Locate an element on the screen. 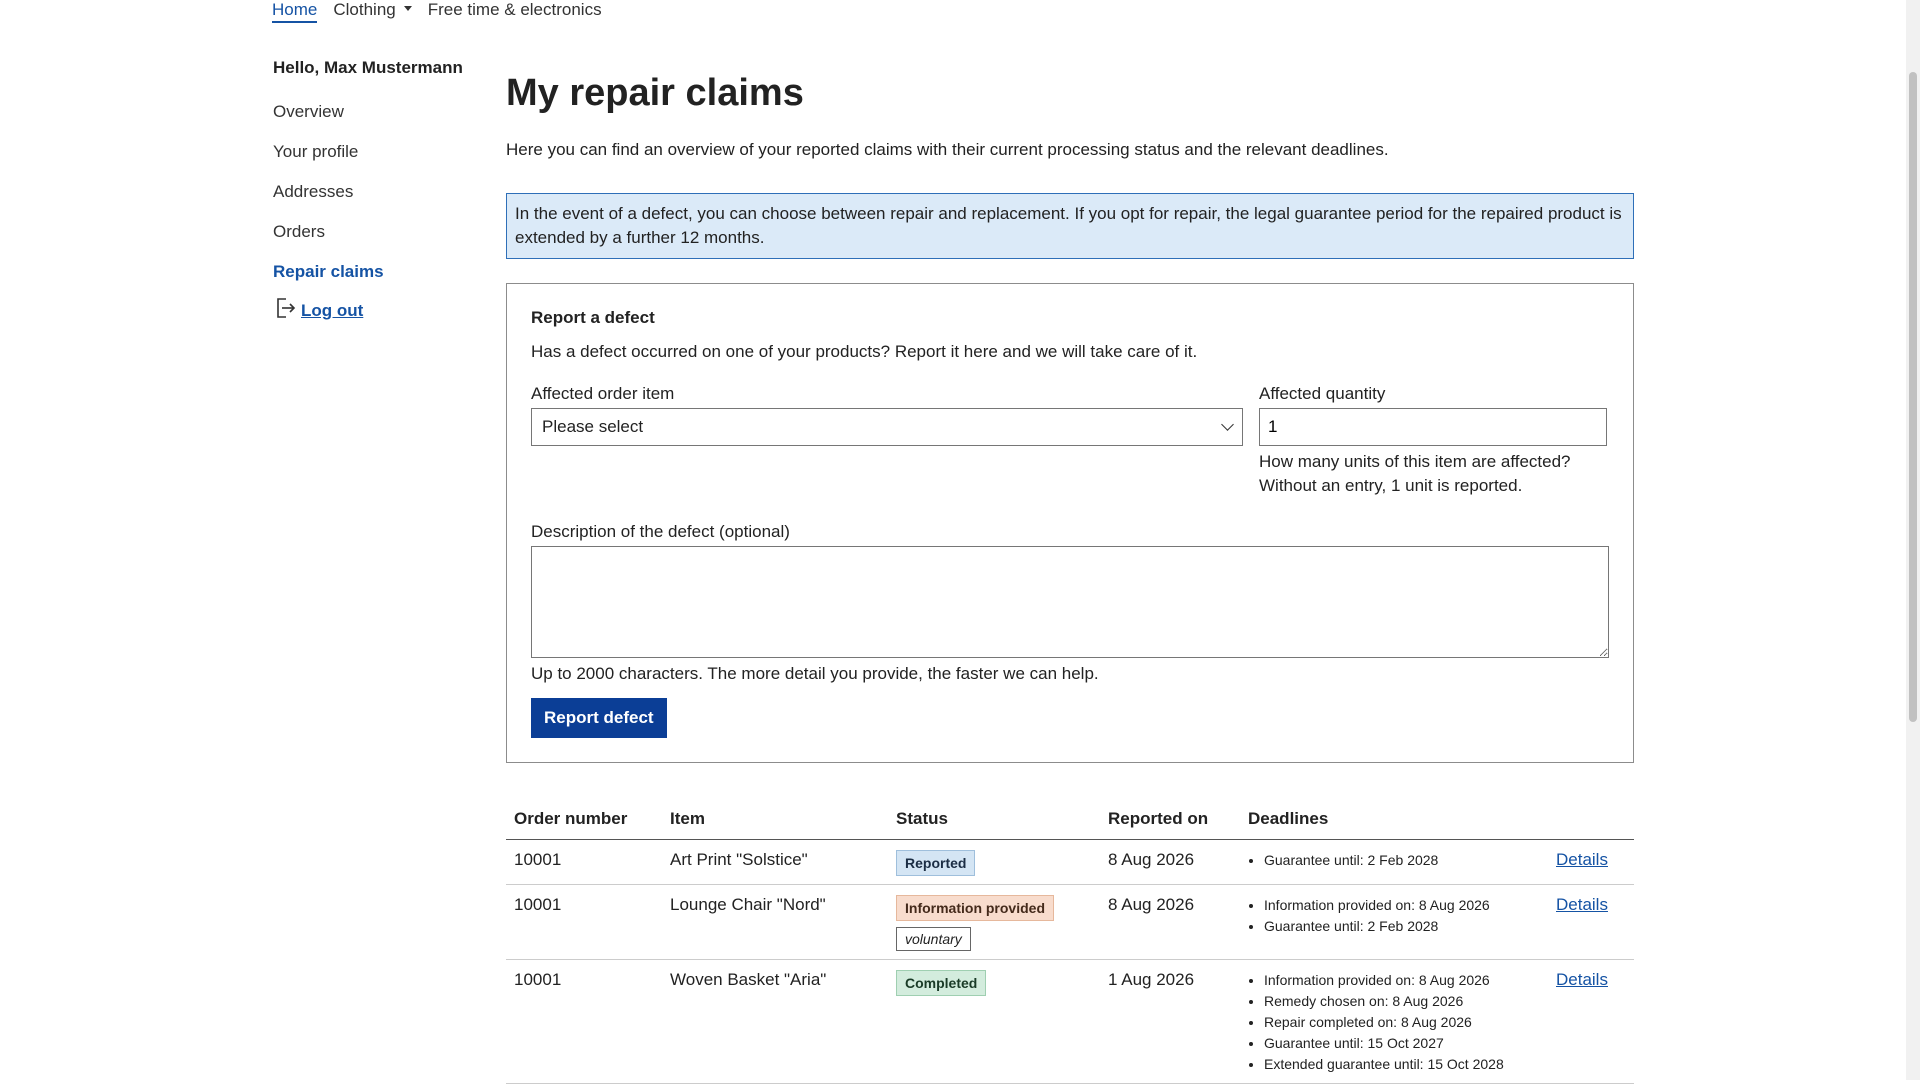 Image resolution: width=1920 pixels, height=1084 pixels. sidebar-item-addresses: Addresses is located at coordinates (373, 192).